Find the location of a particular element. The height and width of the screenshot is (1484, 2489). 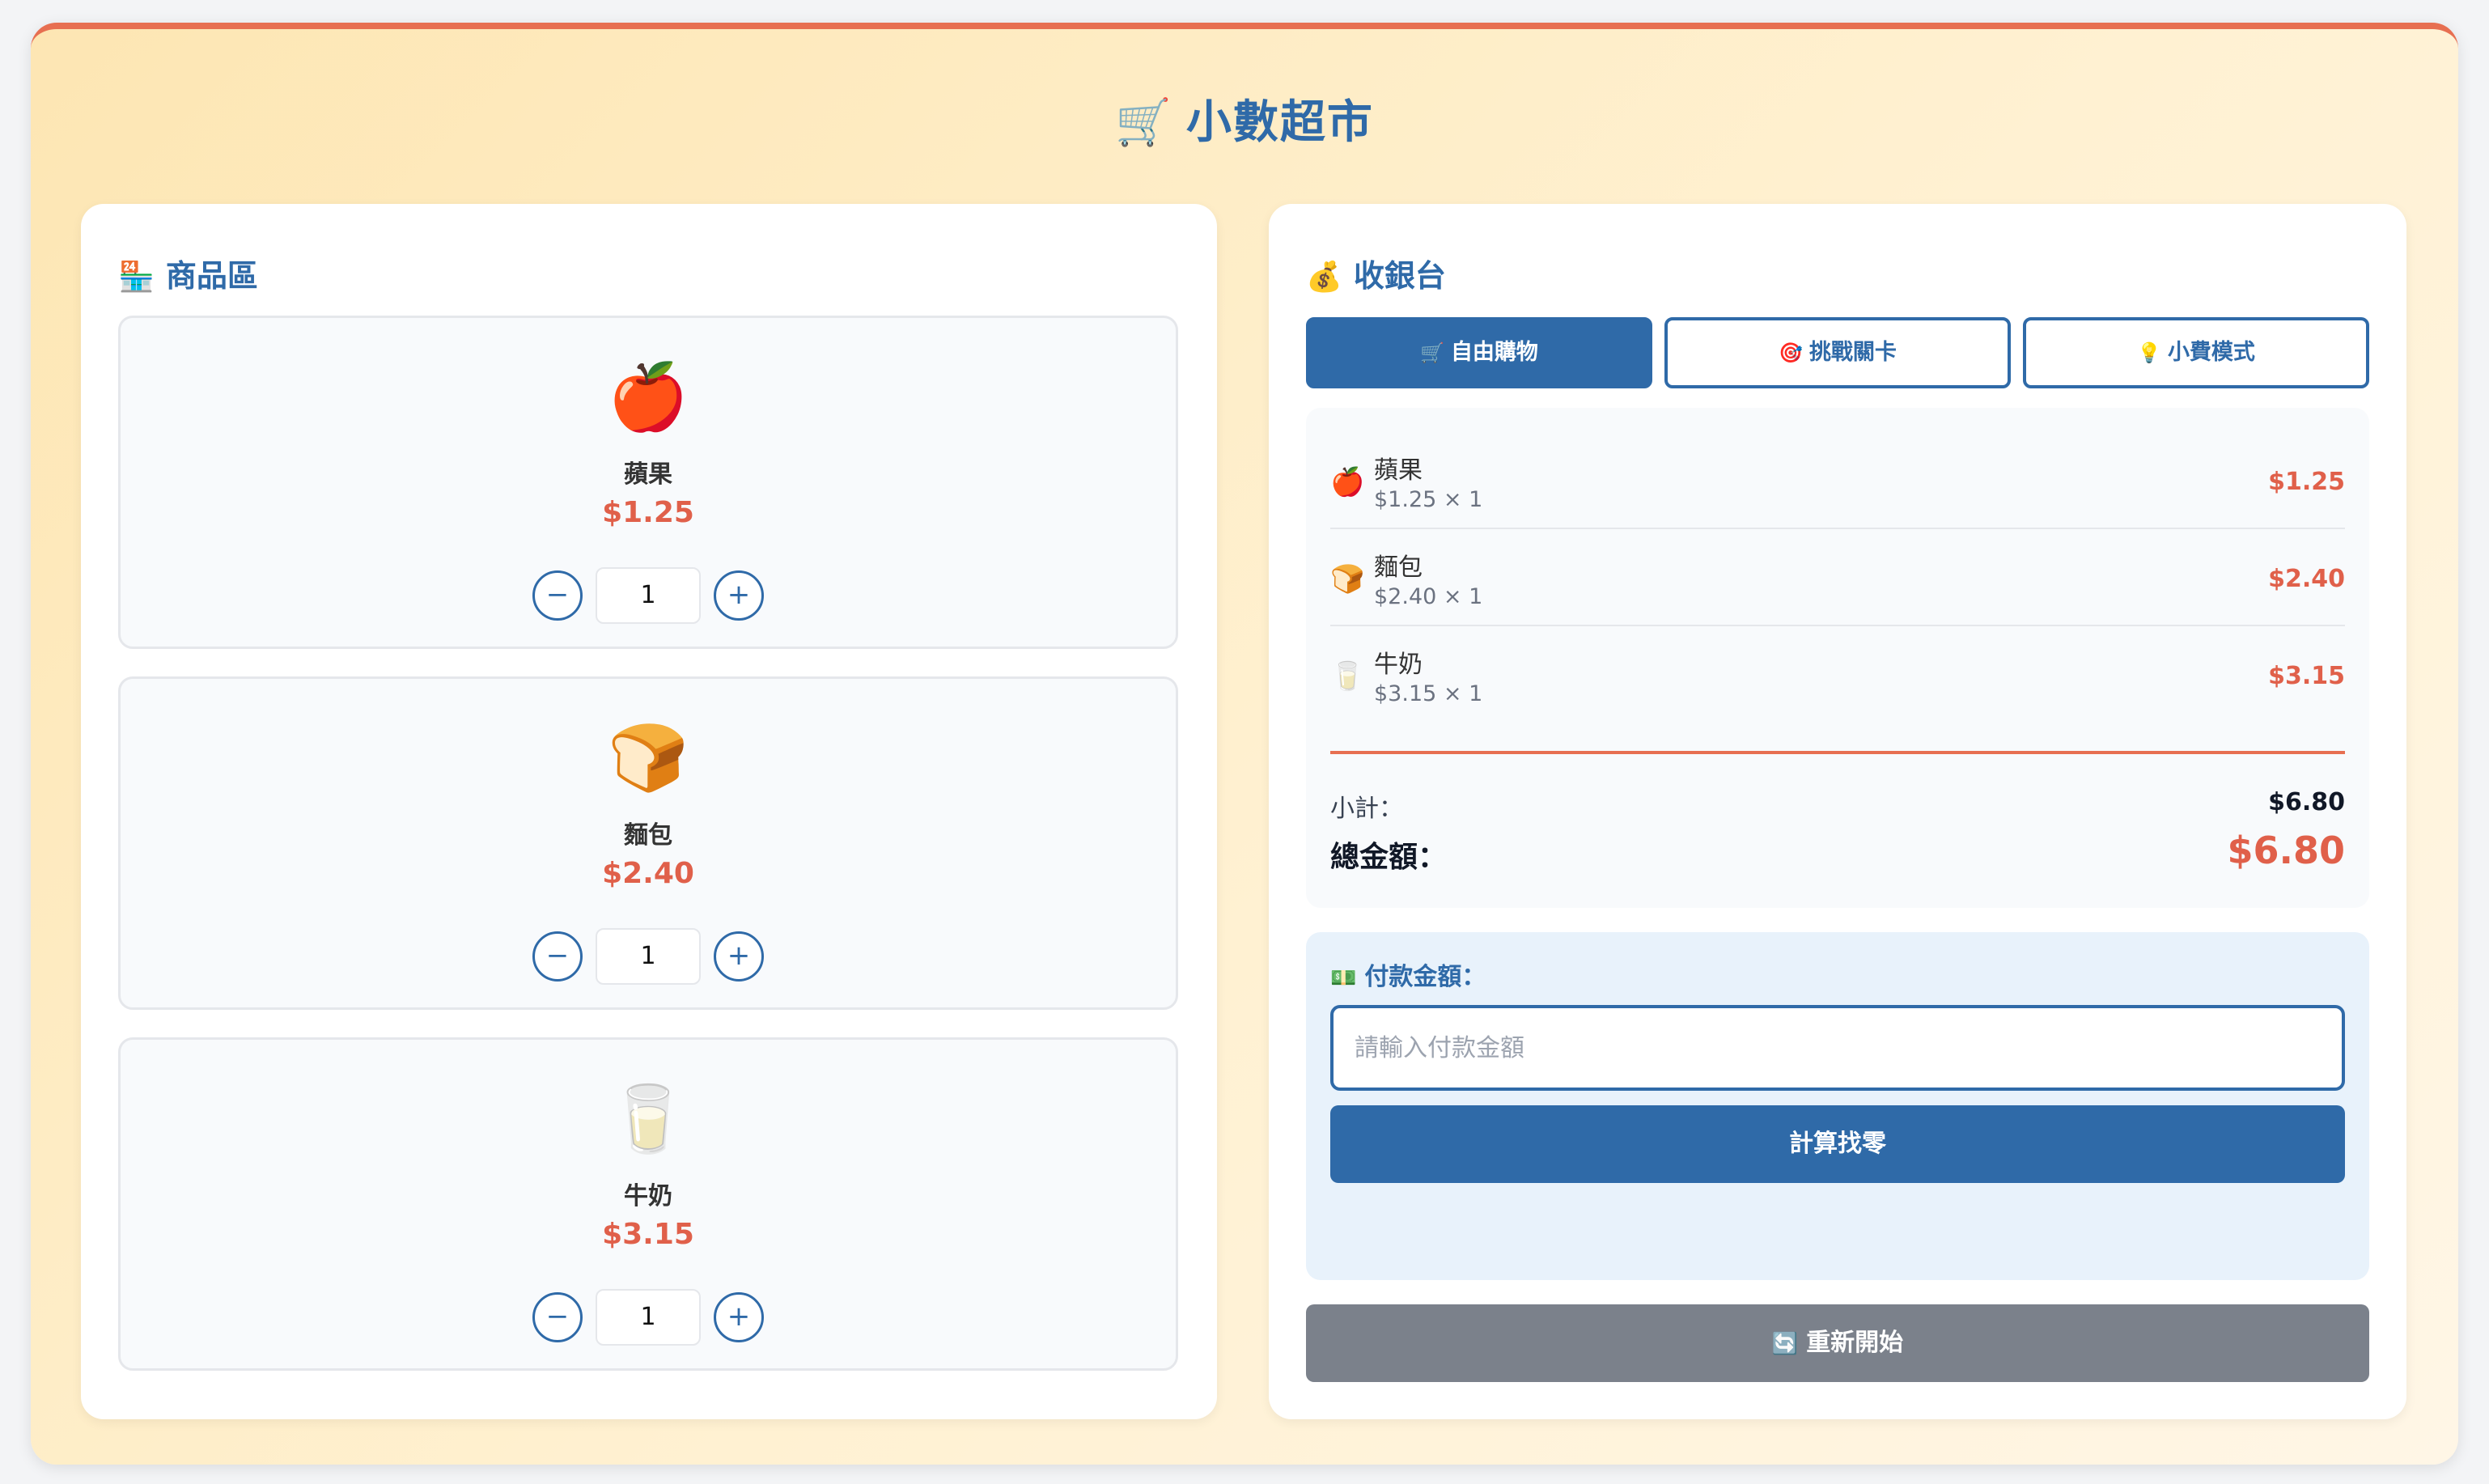

product-price: $3.15 is located at coordinates (648, 1234).